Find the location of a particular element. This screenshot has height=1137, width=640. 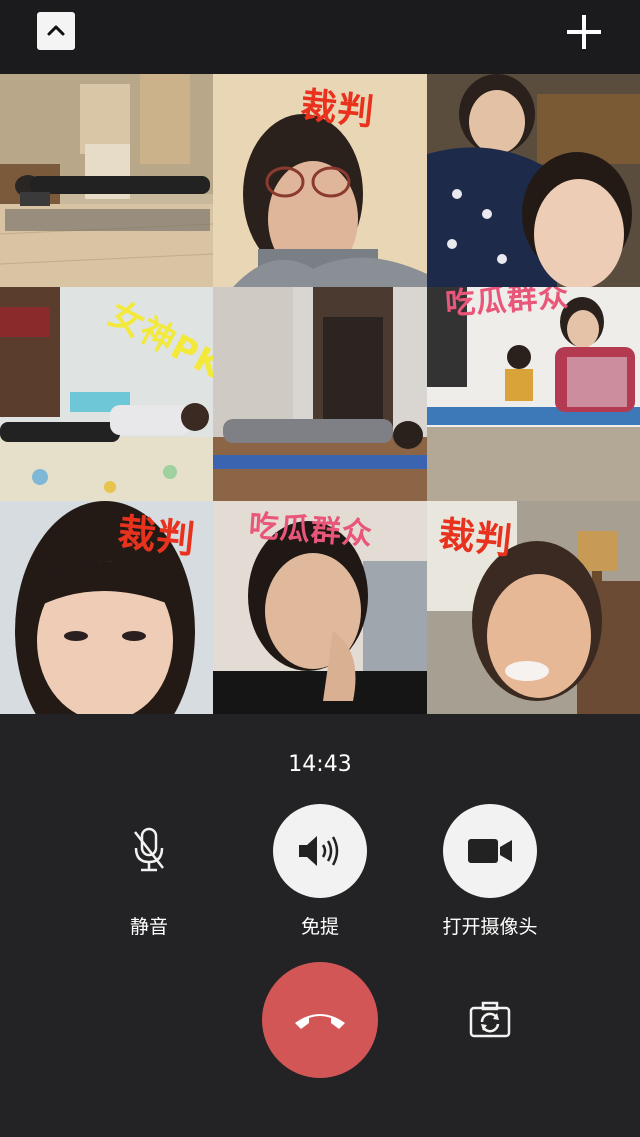

switch-camera-button is located at coordinates (490, 1020).